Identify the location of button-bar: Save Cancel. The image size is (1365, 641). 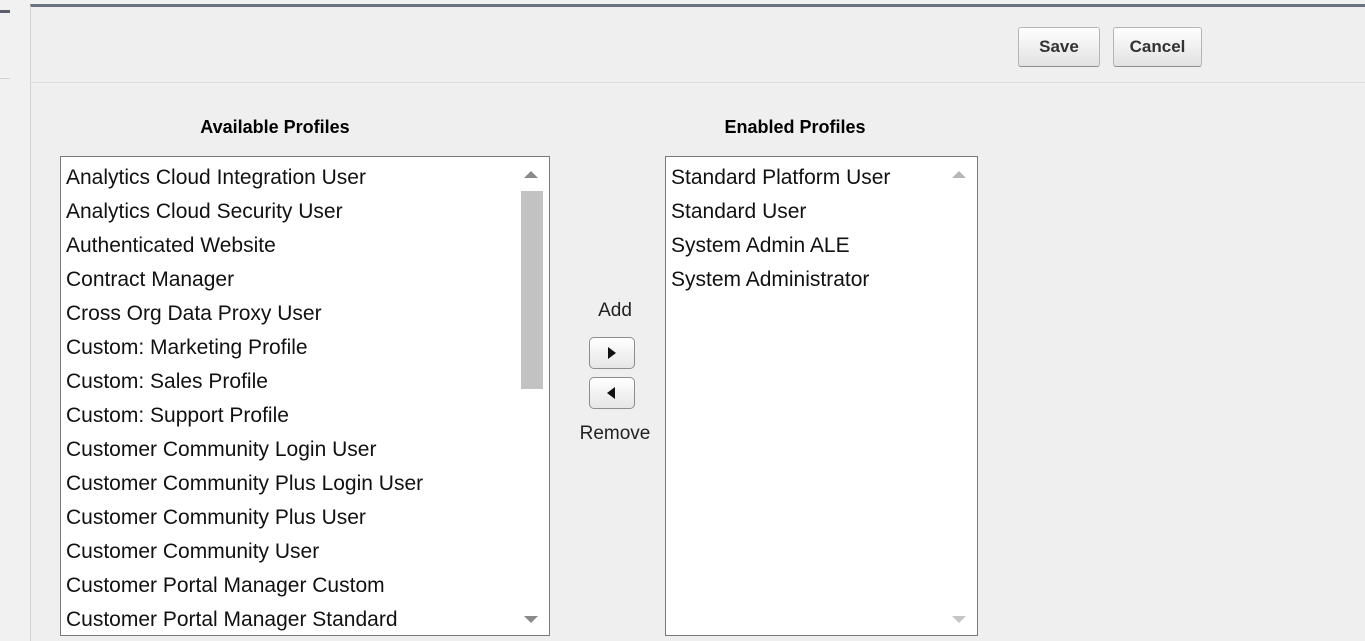
(698, 45).